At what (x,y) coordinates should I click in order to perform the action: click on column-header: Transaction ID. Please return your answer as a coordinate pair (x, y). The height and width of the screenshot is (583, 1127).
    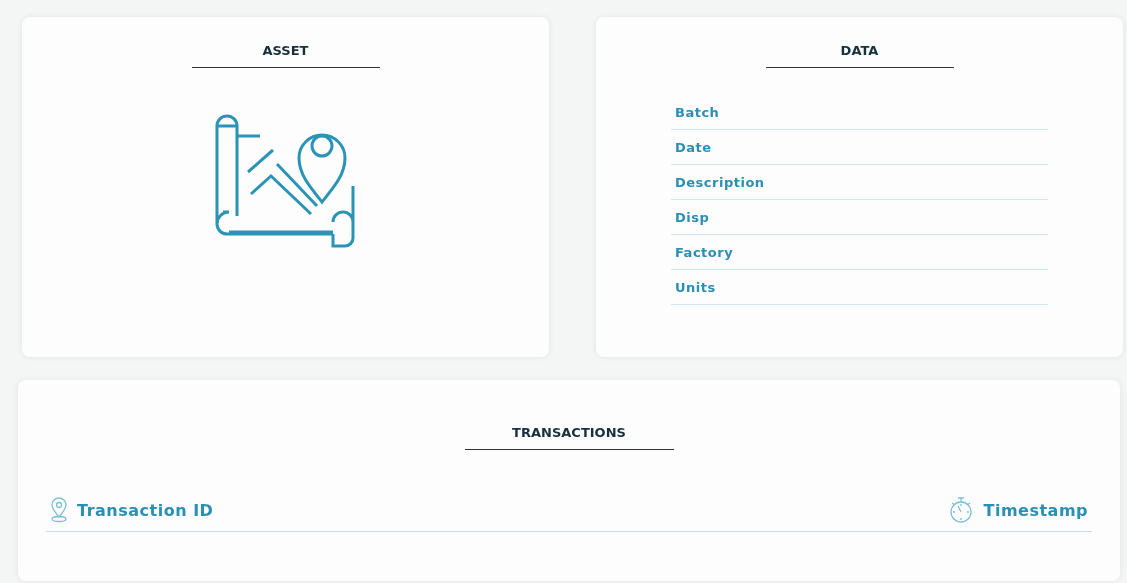
    Looking at the image, I should click on (145, 510).